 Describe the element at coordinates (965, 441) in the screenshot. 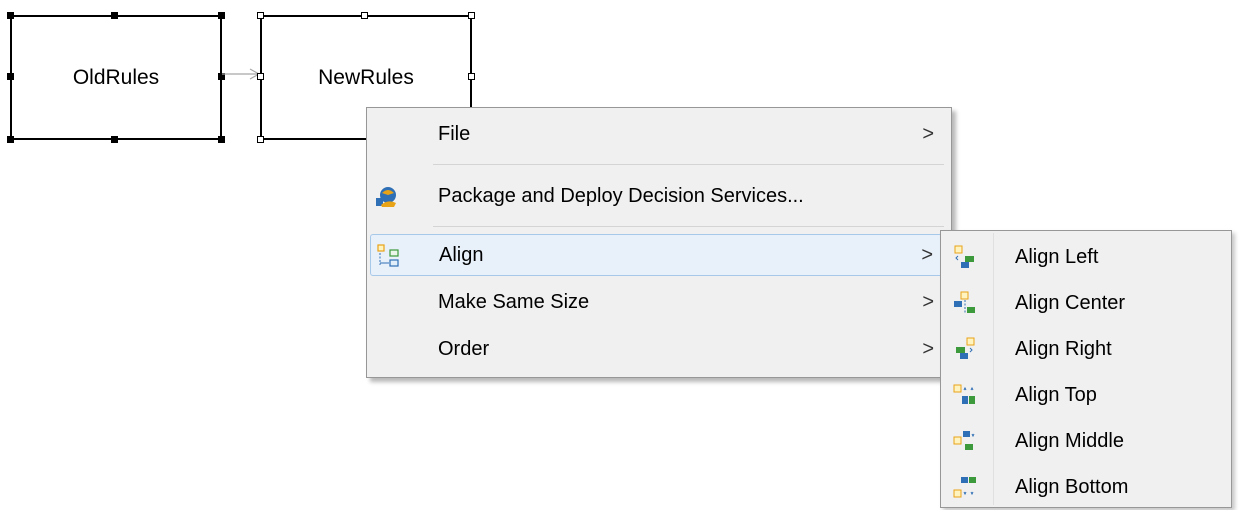

I see `align-middle-icon` at that location.